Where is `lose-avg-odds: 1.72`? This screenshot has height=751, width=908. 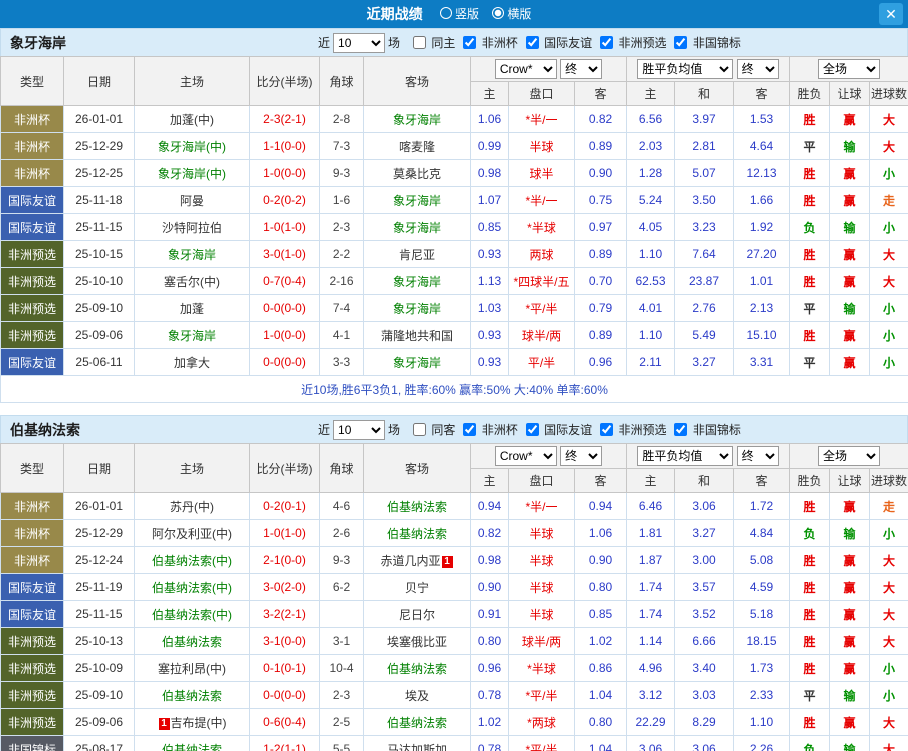 lose-avg-odds: 1.72 is located at coordinates (761, 506).